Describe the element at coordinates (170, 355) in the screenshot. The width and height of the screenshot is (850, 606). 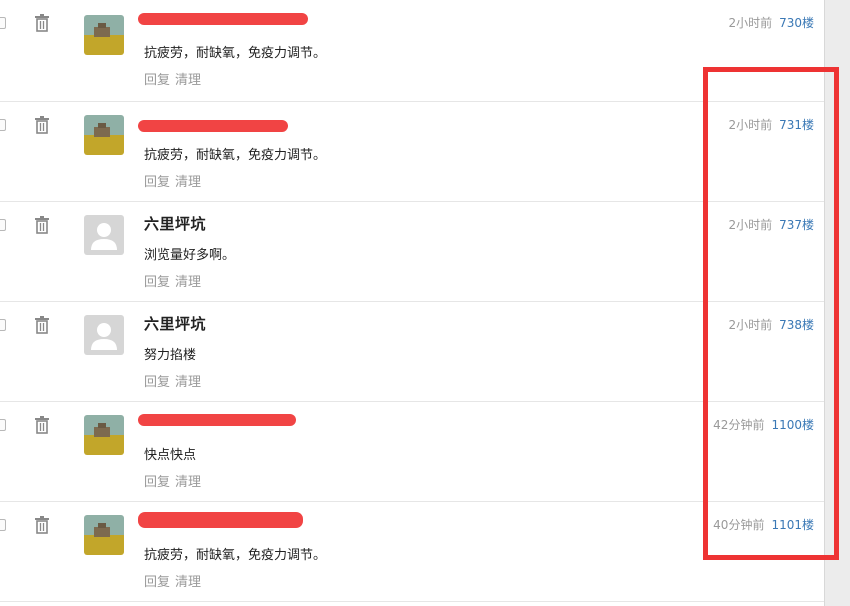
I see `comment-text: 努力掐楼` at that location.